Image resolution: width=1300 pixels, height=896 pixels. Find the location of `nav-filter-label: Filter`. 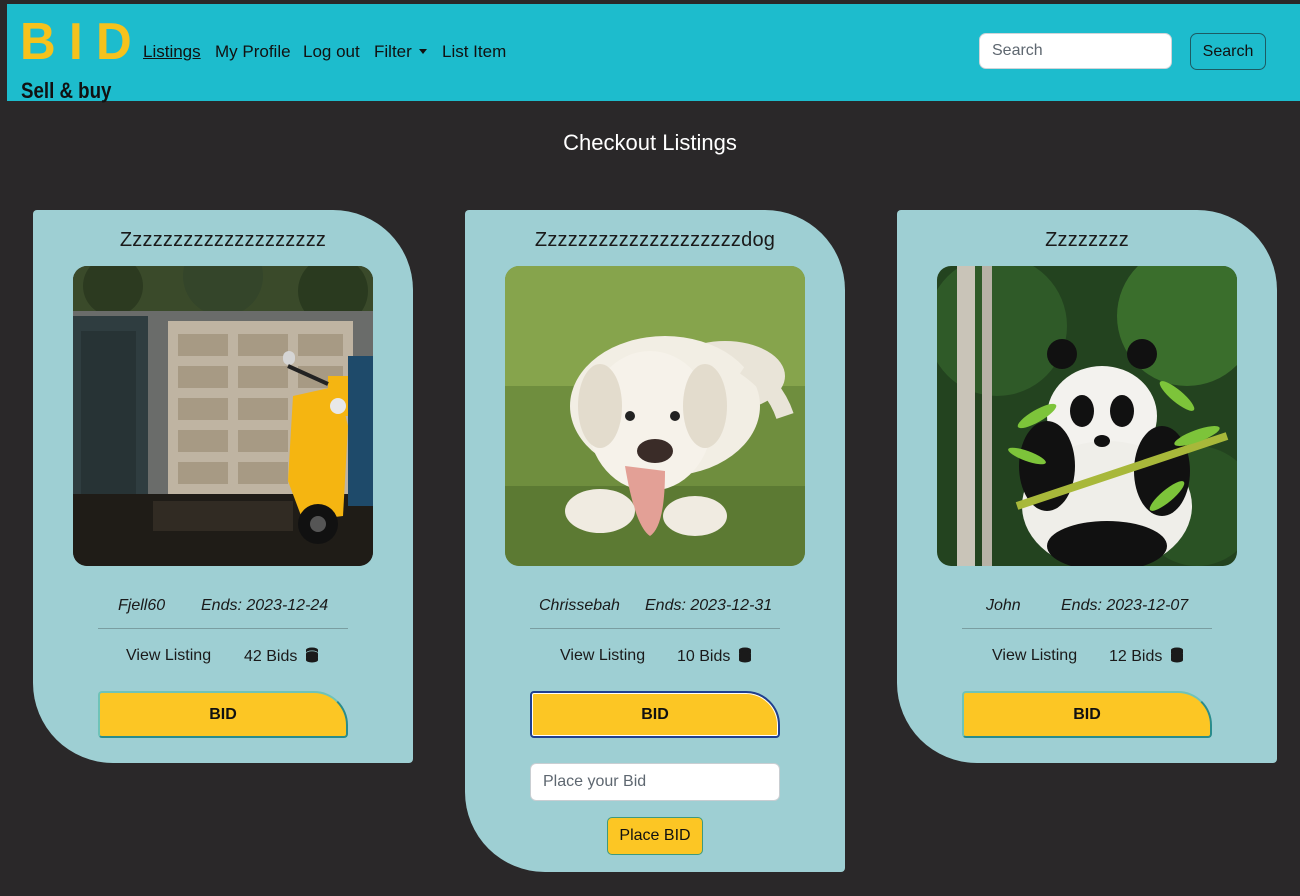

nav-filter-label: Filter is located at coordinates (393, 51).